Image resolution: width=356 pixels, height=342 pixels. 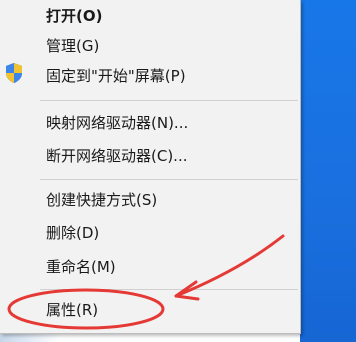 What do you see at coordinates (74, 15) in the screenshot?
I see `menu-item-label: 打开(O)` at bounding box center [74, 15].